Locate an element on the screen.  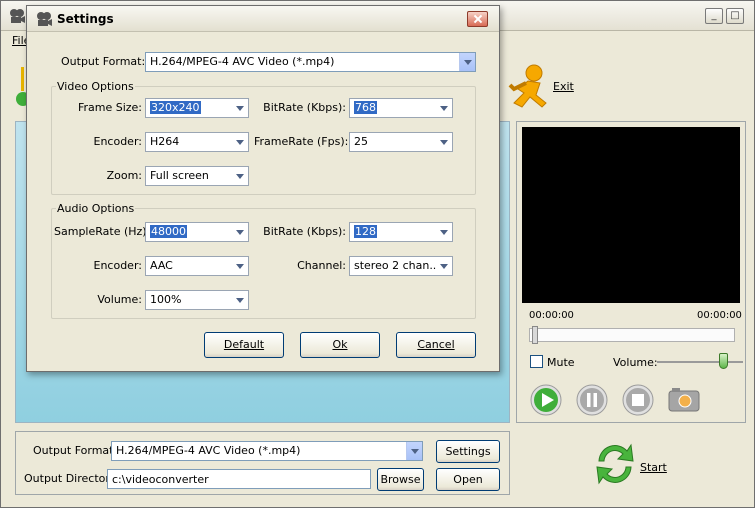
video-encoder-select: H264 is located at coordinates (197, 142).